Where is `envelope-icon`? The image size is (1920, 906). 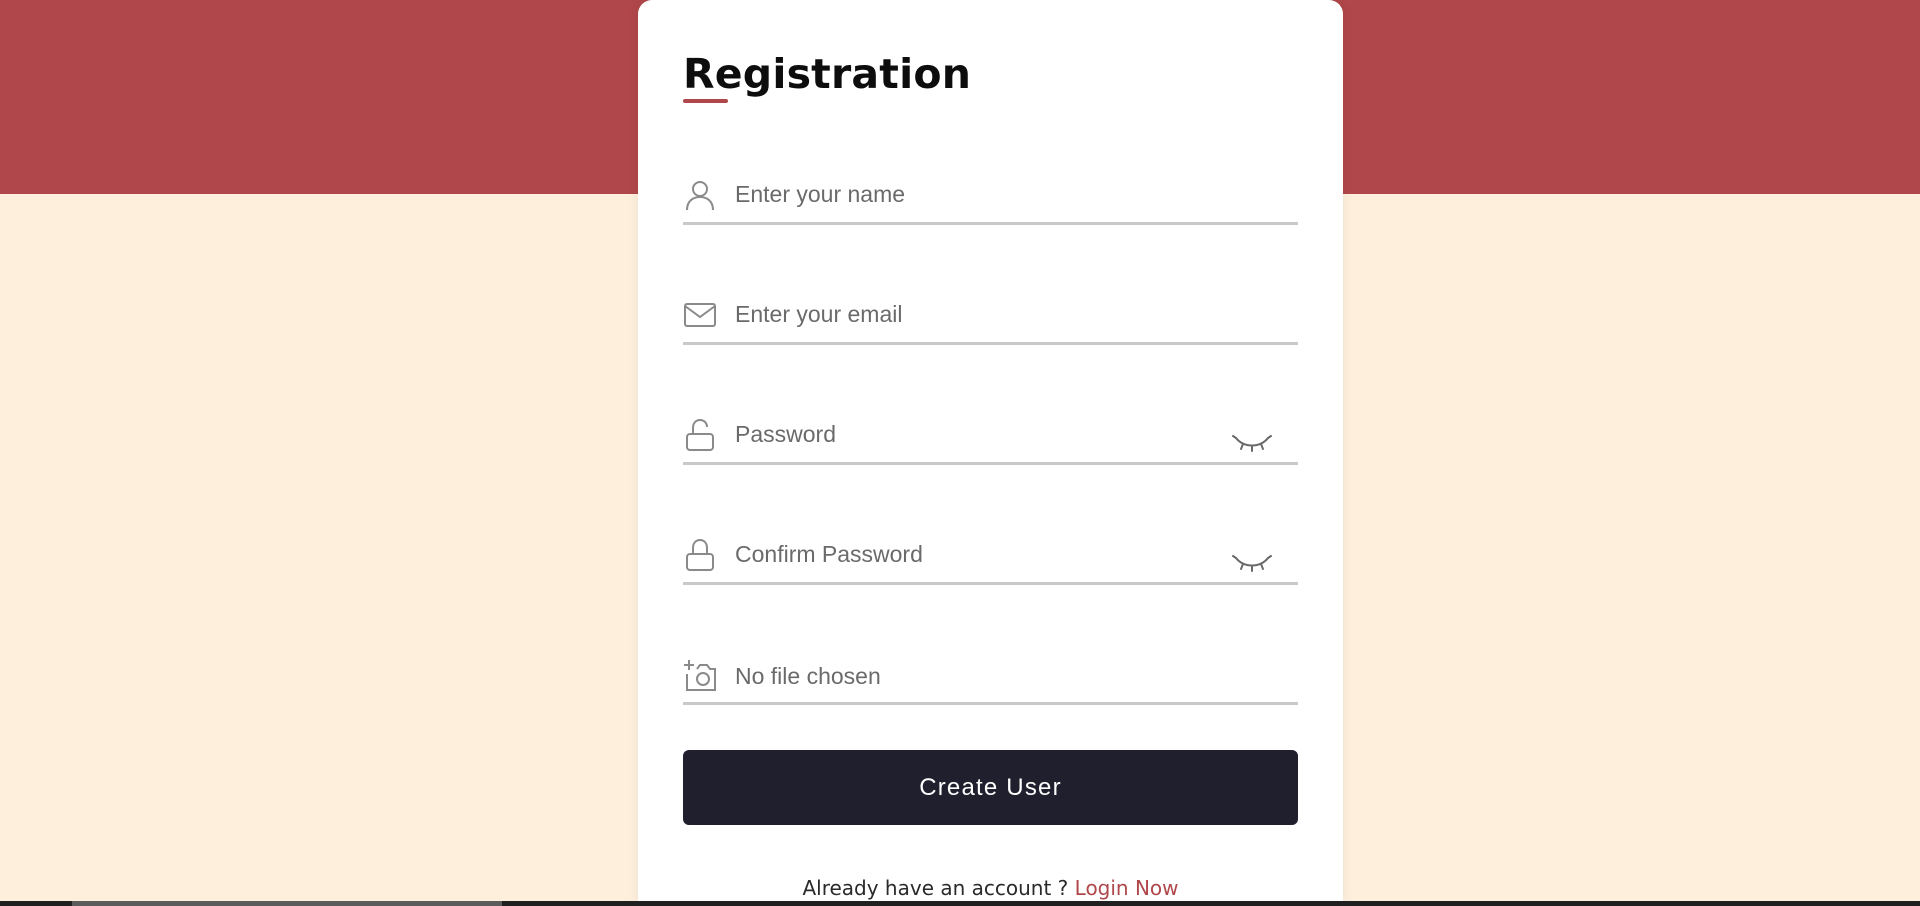 envelope-icon is located at coordinates (700, 315).